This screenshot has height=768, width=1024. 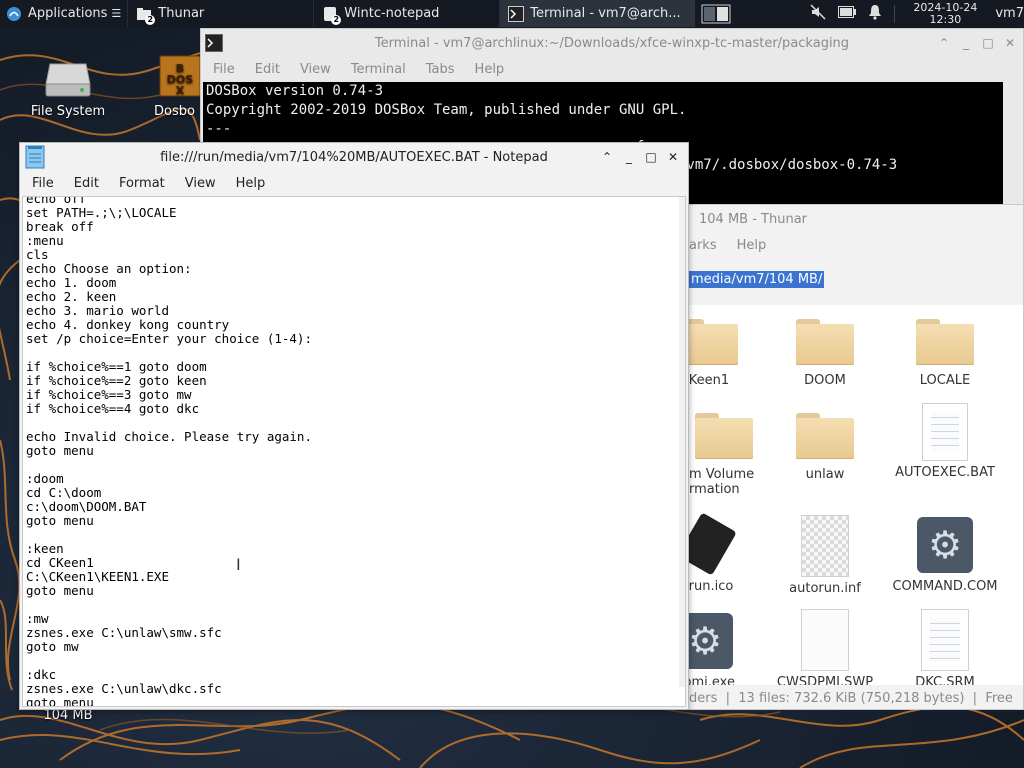 What do you see at coordinates (847, 13) in the screenshot?
I see `battery-icon` at bounding box center [847, 13].